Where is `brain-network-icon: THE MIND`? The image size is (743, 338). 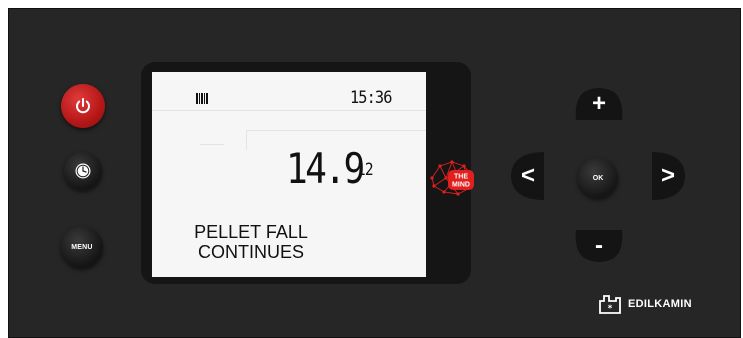
brain-network-icon: THE MIND is located at coordinates (452, 178).